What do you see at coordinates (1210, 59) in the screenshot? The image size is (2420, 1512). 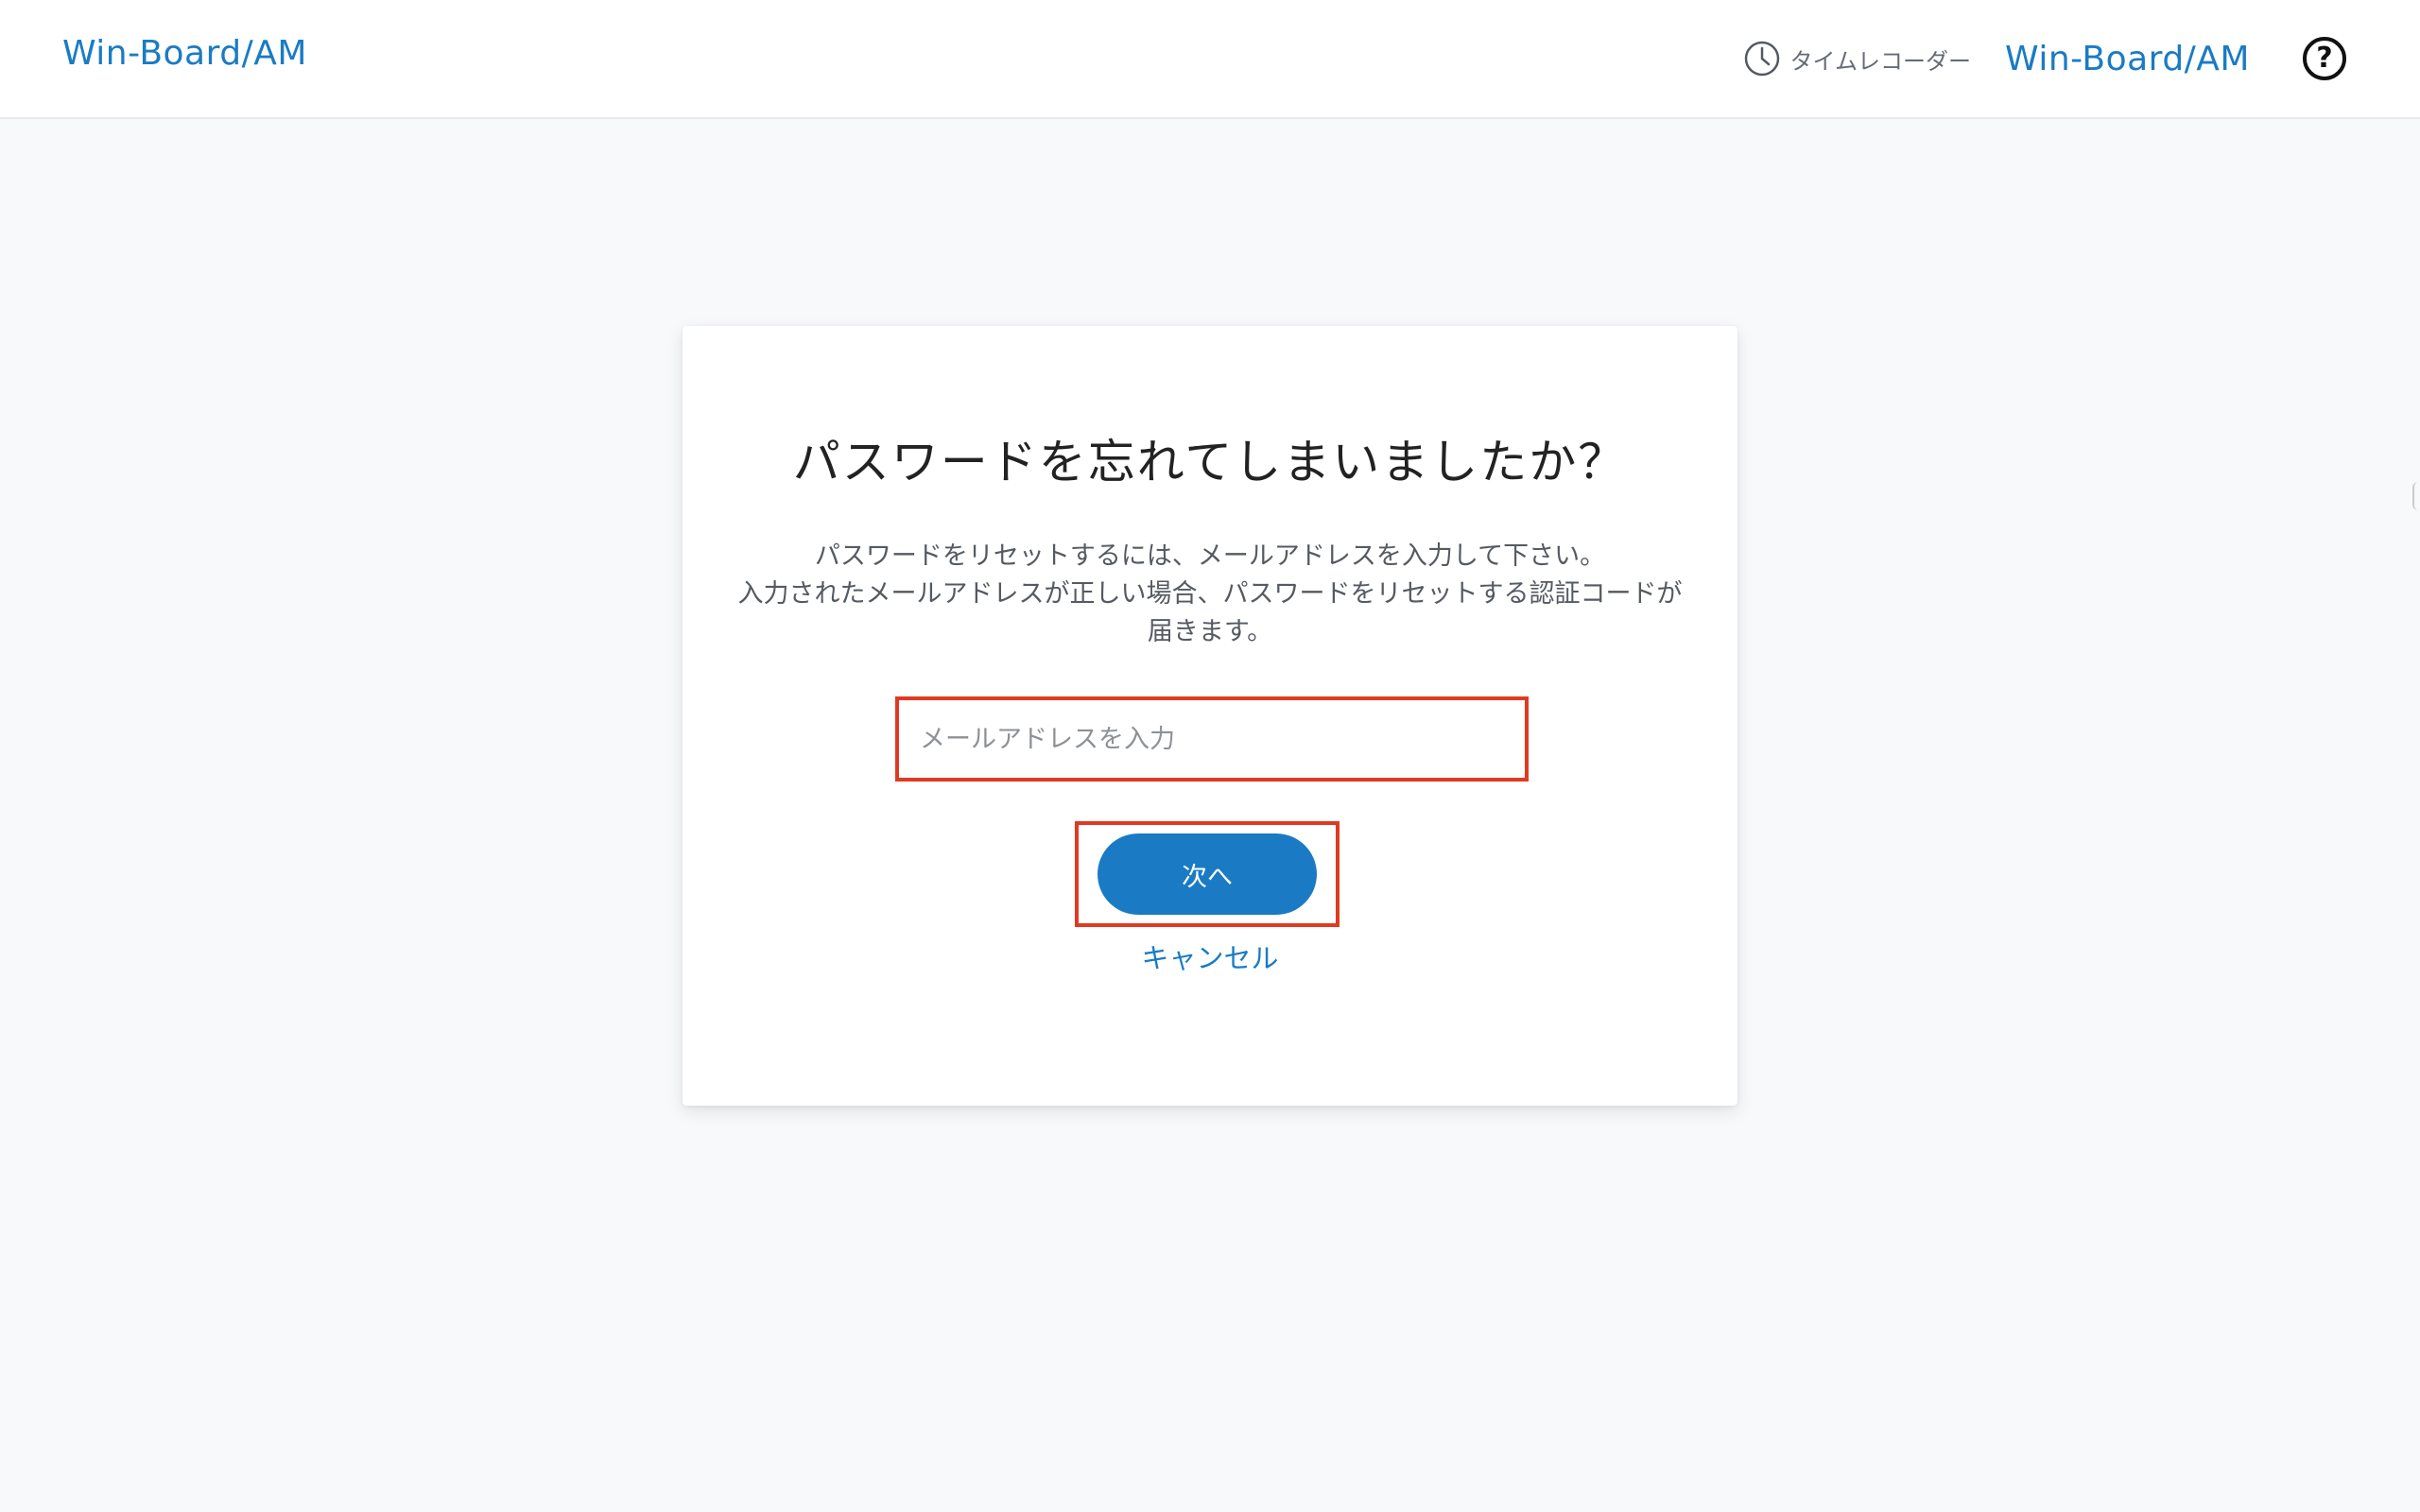 I see `app-header: Win-Board/AM タイムレコーダー Win-Board/AM ?` at bounding box center [1210, 59].